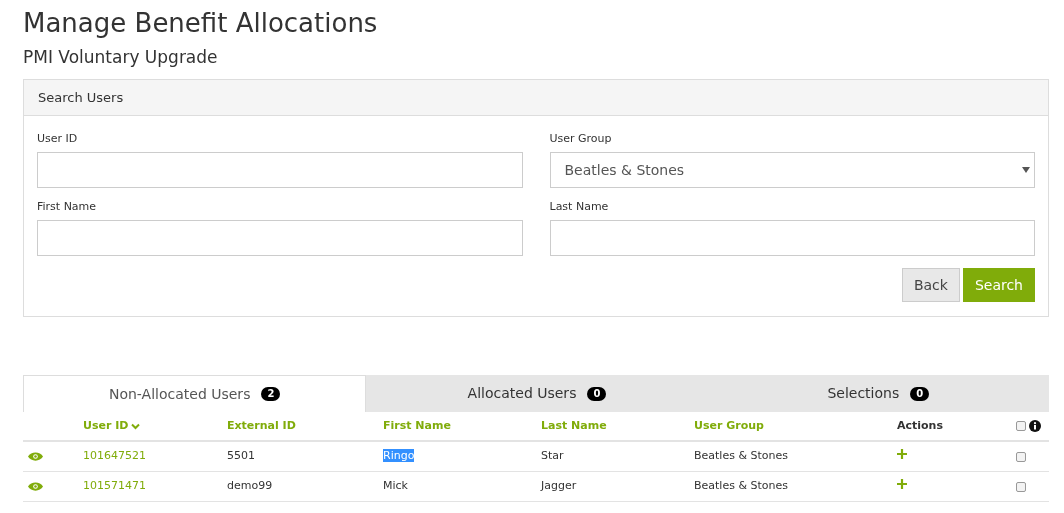 This screenshot has width=1064, height=513. What do you see at coordinates (559, 486) in the screenshot?
I see `table-cell: Jagger` at bounding box center [559, 486].